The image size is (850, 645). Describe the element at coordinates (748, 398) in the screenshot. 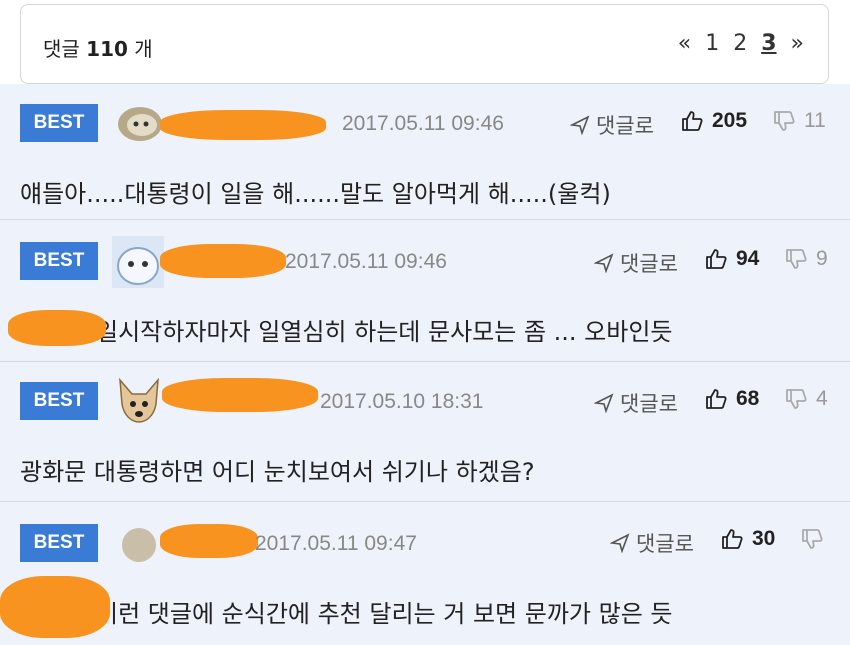

I see `like-count: 68` at that location.